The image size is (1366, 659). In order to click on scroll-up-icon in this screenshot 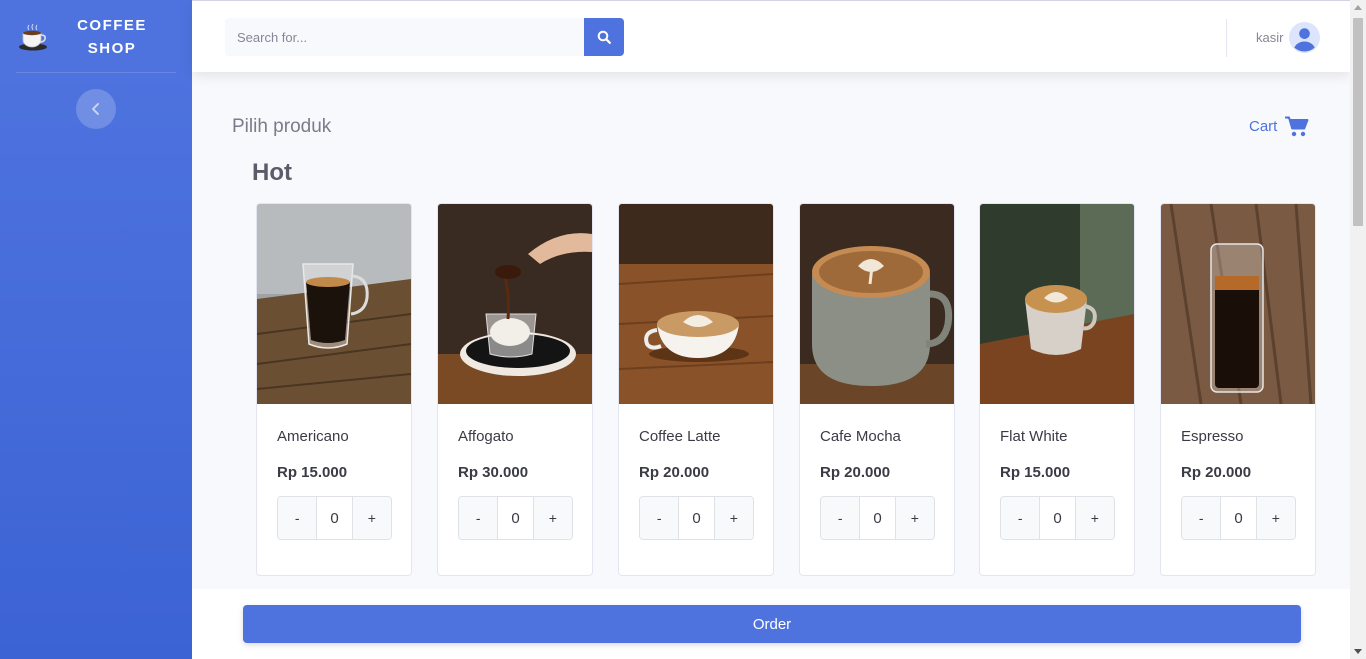, I will do `click(1358, 7)`.